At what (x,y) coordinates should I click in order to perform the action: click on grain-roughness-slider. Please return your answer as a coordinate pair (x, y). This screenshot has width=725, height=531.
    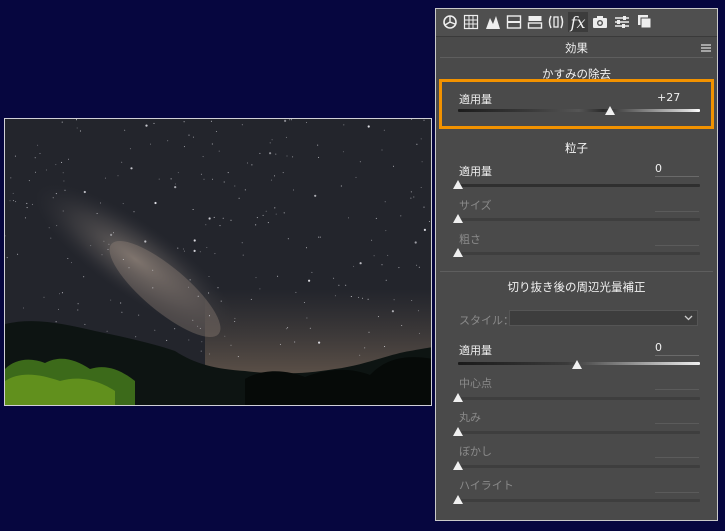
    Looking at the image, I should click on (579, 253).